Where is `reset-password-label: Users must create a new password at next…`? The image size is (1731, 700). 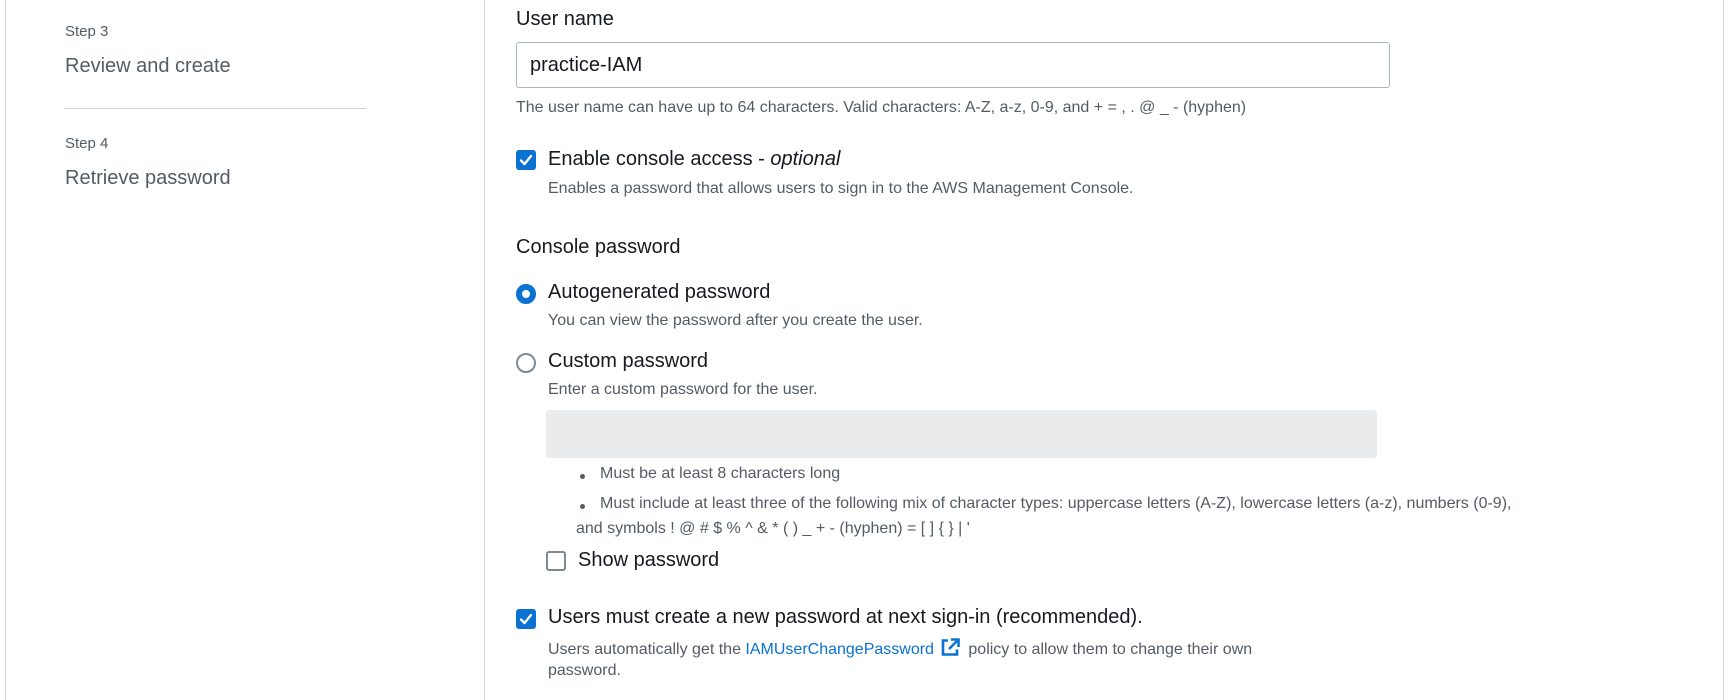
reset-password-label: Users must create a new password at next… is located at coordinates (845, 617).